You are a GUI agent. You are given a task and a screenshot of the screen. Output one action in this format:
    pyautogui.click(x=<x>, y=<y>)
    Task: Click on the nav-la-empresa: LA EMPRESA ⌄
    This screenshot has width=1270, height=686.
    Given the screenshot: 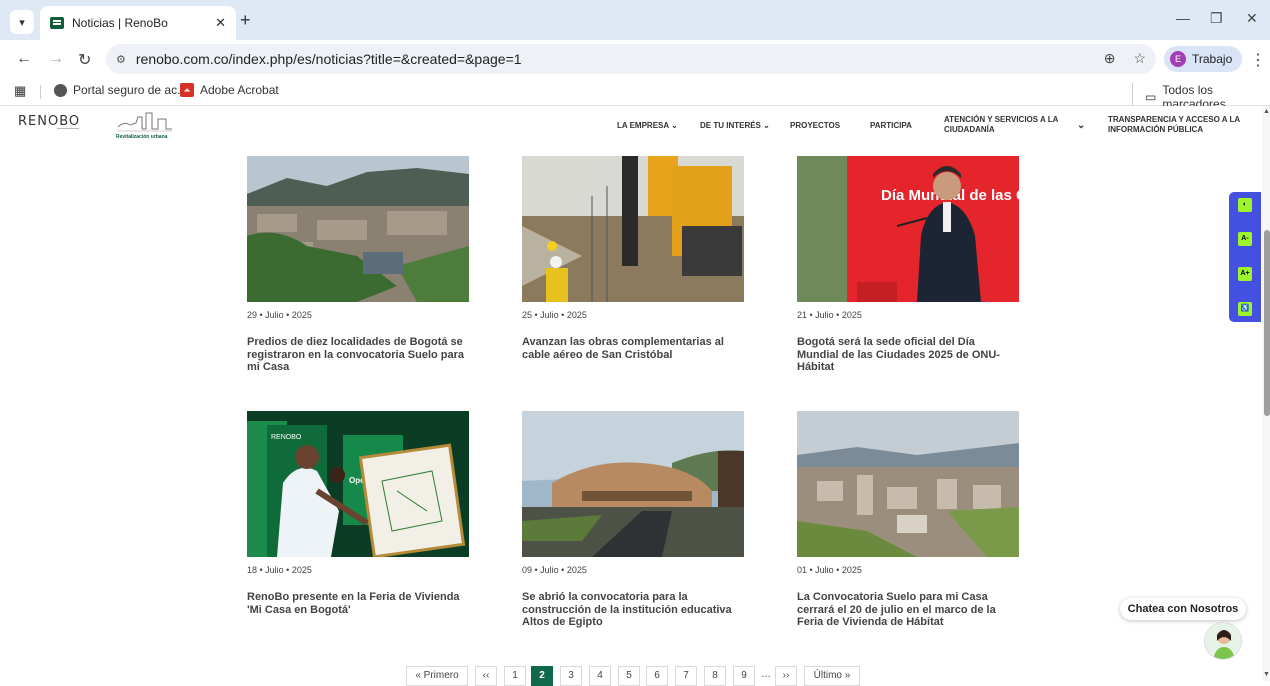 What is the action you would take?
    pyautogui.click(x=647, y=125)
    